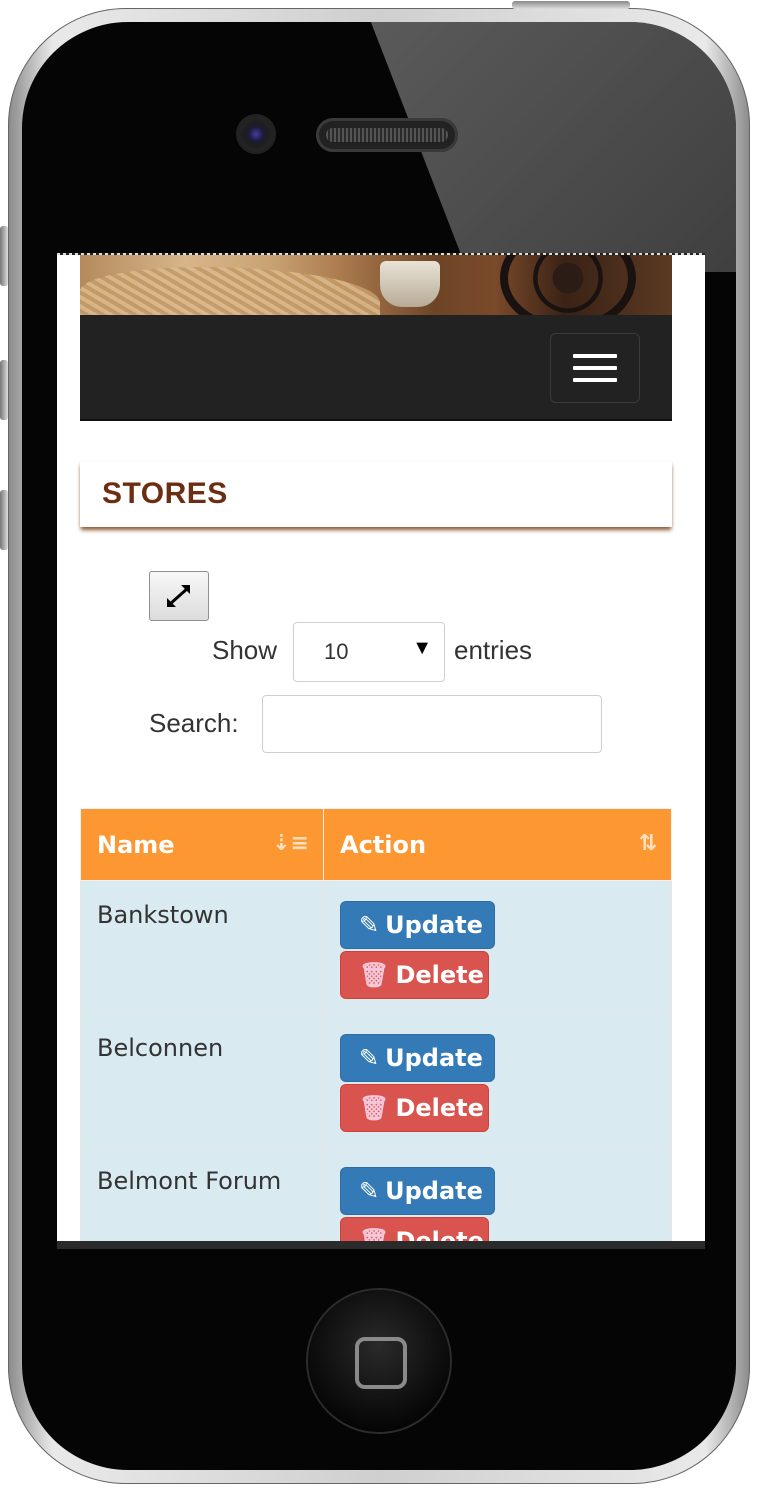 This screenshot has width=758, height=1493. What do you see at coordinates (245, 650) in the screenshot?
I see `show-label: Show` at bounding box center [245, 650].